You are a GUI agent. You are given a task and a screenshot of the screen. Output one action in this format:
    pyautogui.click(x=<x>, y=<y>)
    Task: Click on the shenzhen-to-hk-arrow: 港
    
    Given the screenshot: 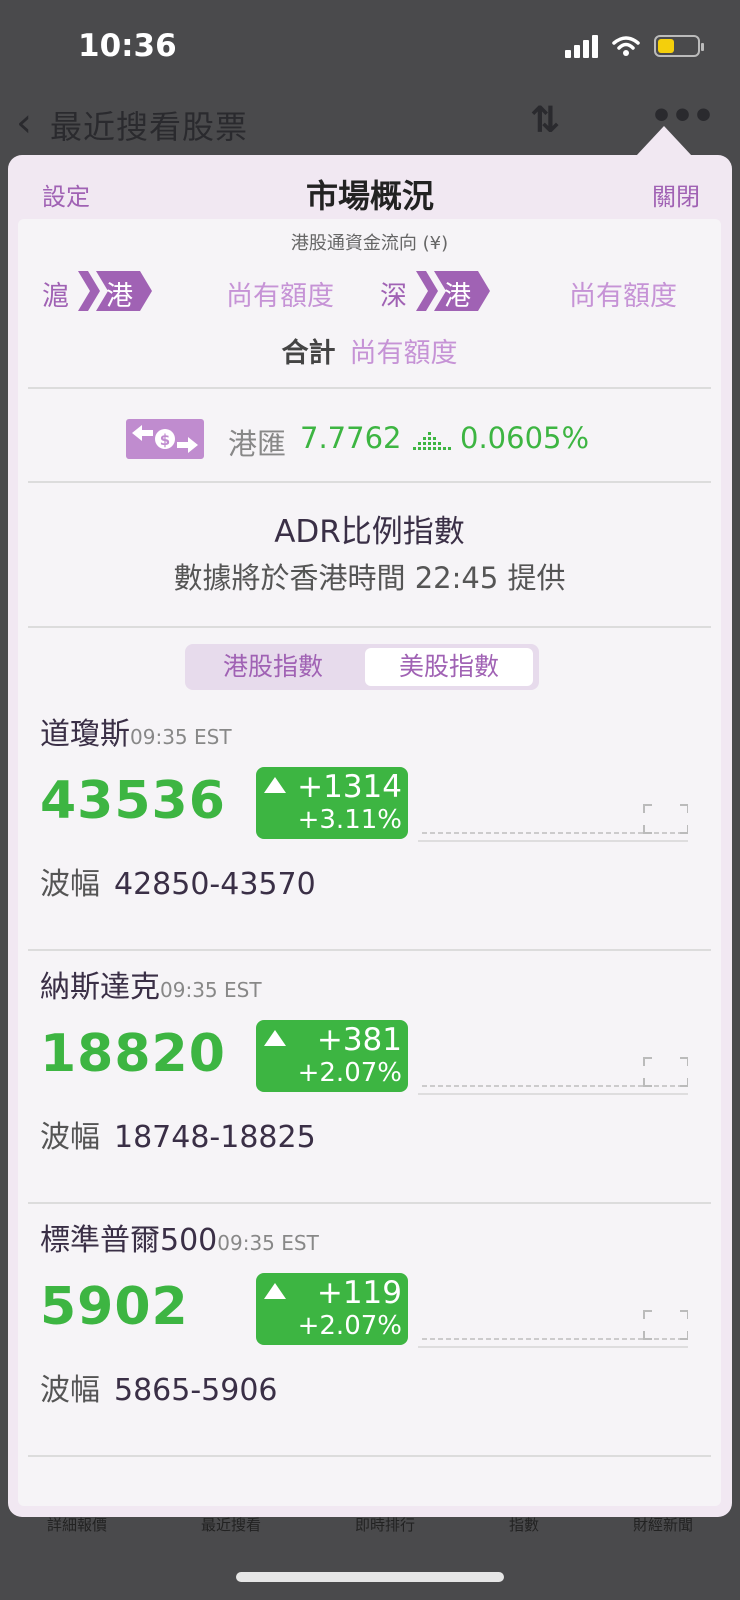 What is the action you would take?
    pyautogui.click(x=454, y=291)
    